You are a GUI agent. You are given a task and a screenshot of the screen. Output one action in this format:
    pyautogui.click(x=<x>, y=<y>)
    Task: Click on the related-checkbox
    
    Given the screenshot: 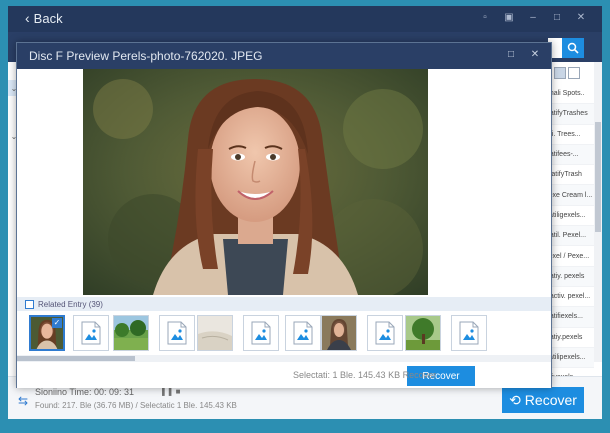 What is the action you would take?
    pyautogui.click(x=29, y=304)
    